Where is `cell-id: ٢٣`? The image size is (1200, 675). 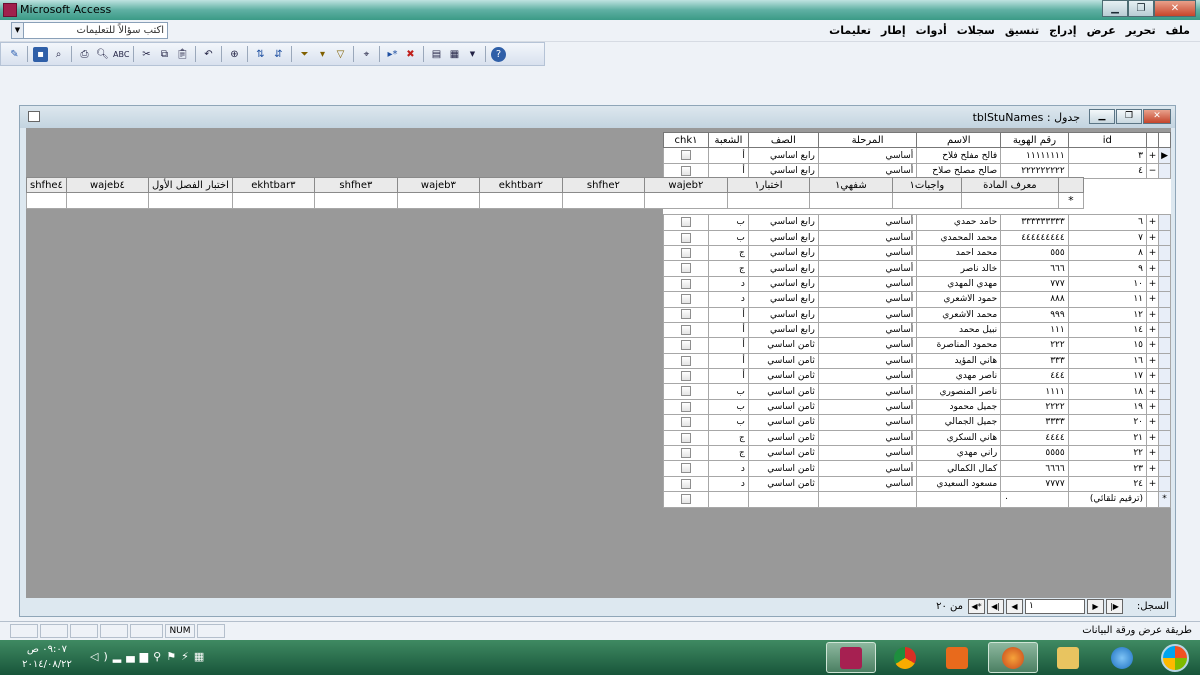 cell-id: ٢٣ is located at coordinates (1107, 468).